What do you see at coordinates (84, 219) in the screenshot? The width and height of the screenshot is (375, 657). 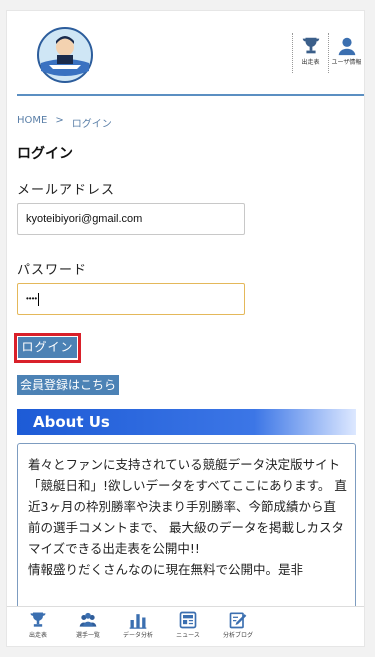 I see `email-field-value: kyoteibiyori@gmail.com` at bounding box center [84, 219].